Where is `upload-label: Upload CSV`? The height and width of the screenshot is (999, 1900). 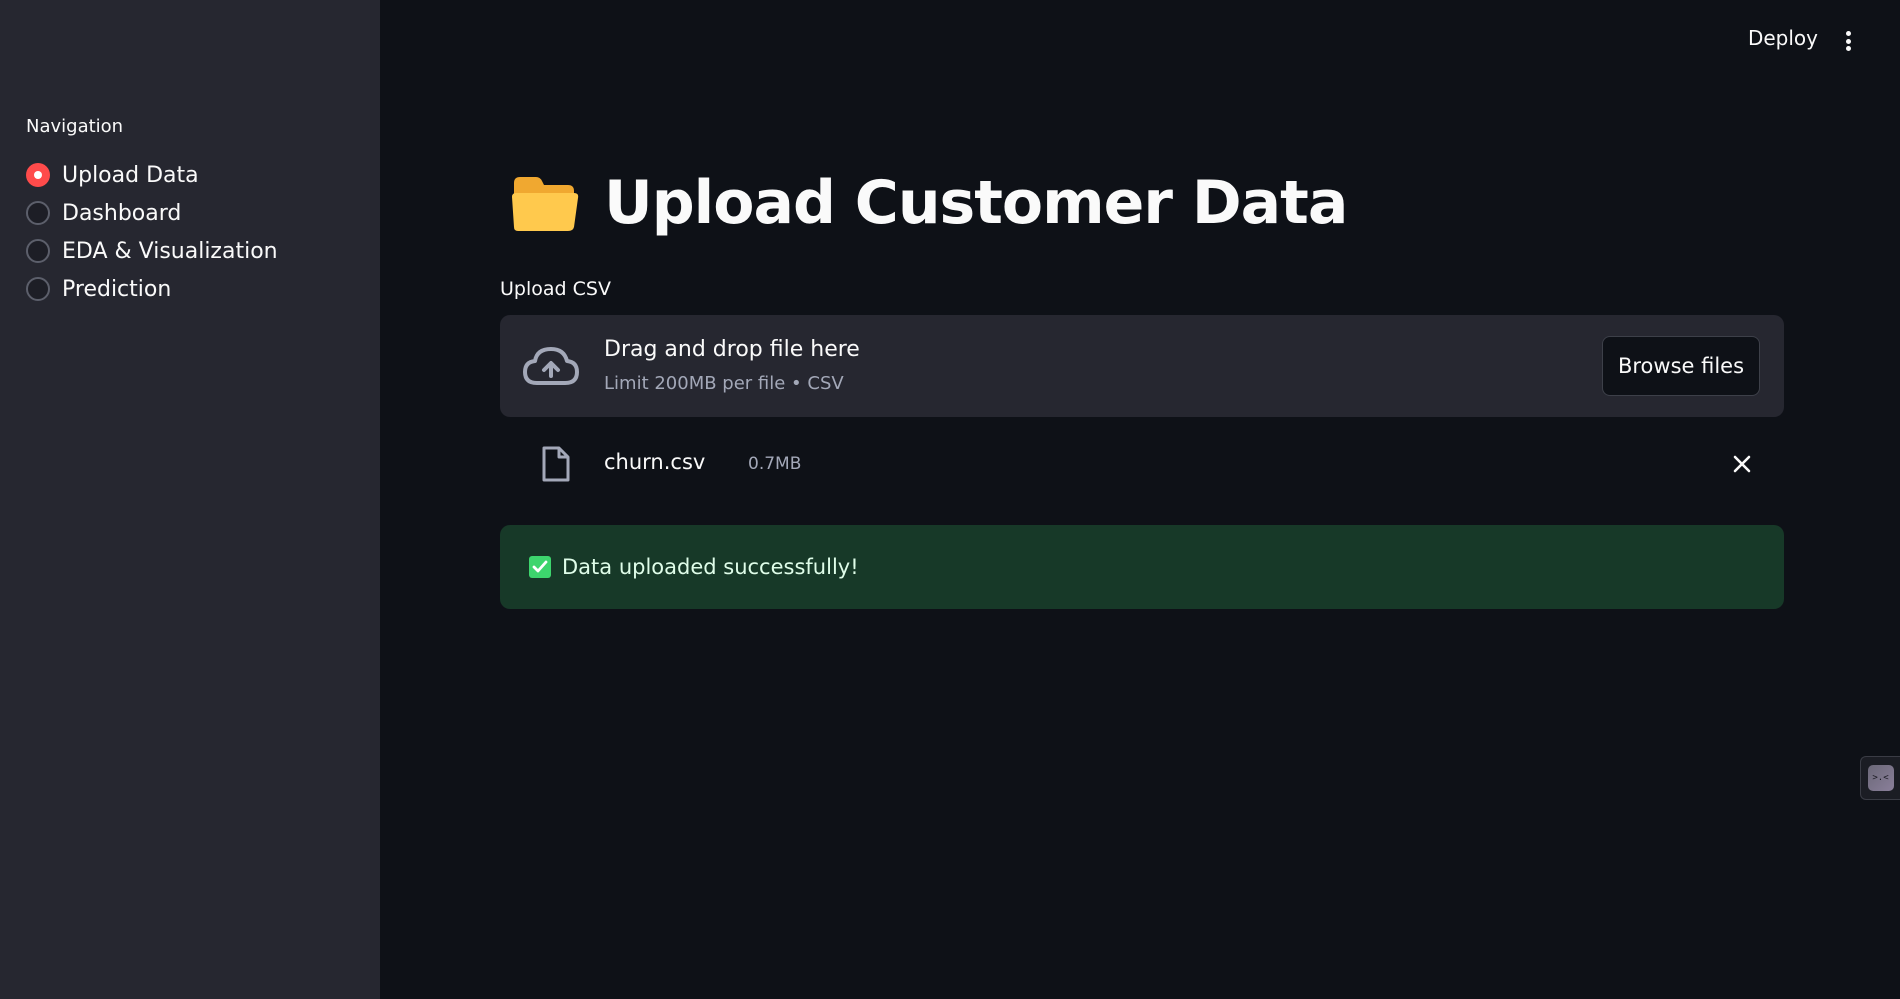
upload-label: Upload CSV is located at coordinates (555, 289).